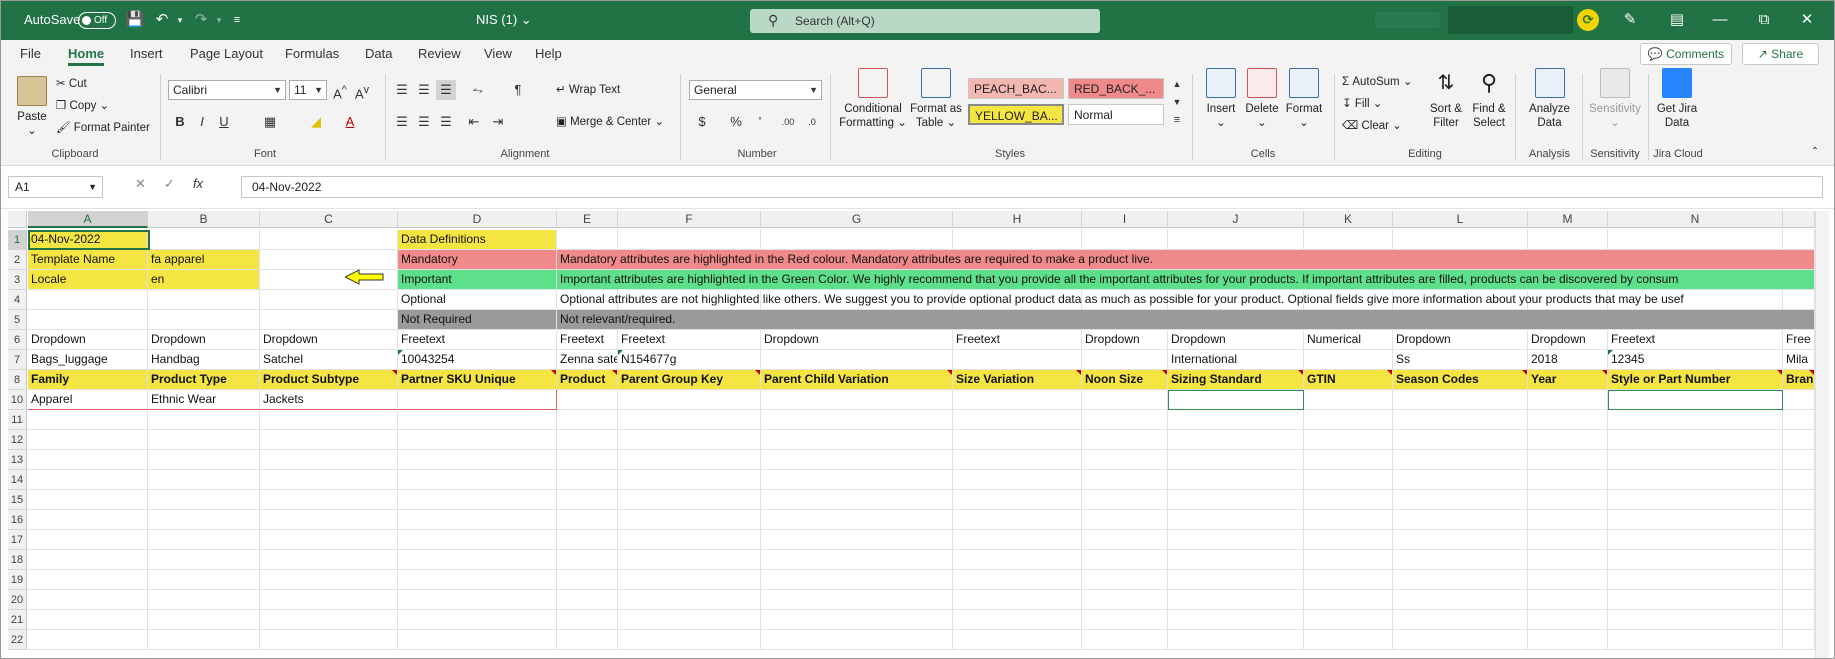 This screenshot has width=1835, height=659. I want to click on sensitivity-button: Sensitivity ⌄, so click(1615, 99).